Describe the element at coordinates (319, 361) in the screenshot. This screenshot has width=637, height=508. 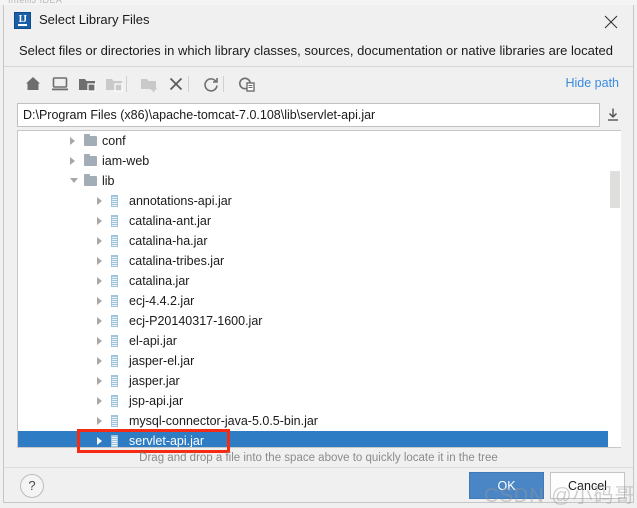
I see `tree-row: jasper-el.jar` at that location.